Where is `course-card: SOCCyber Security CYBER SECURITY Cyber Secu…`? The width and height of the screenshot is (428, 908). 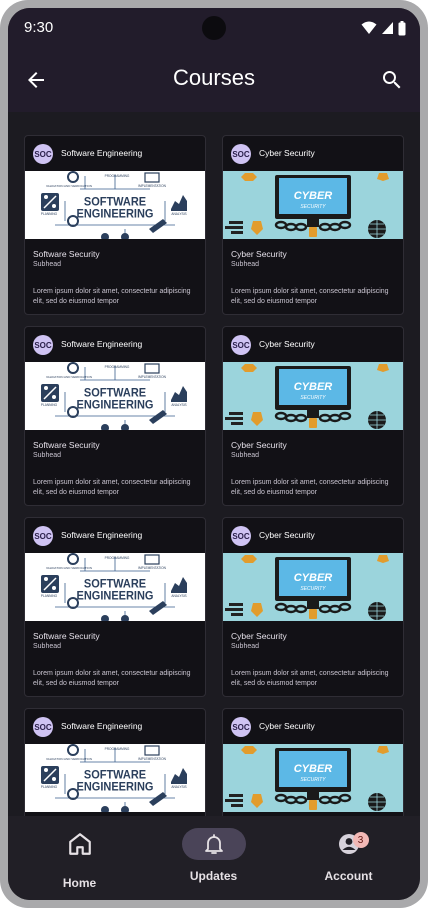 course-card: SOCCyber Security CYBER SECURITY Cyber Secu… is located at coordinates (313, 225).